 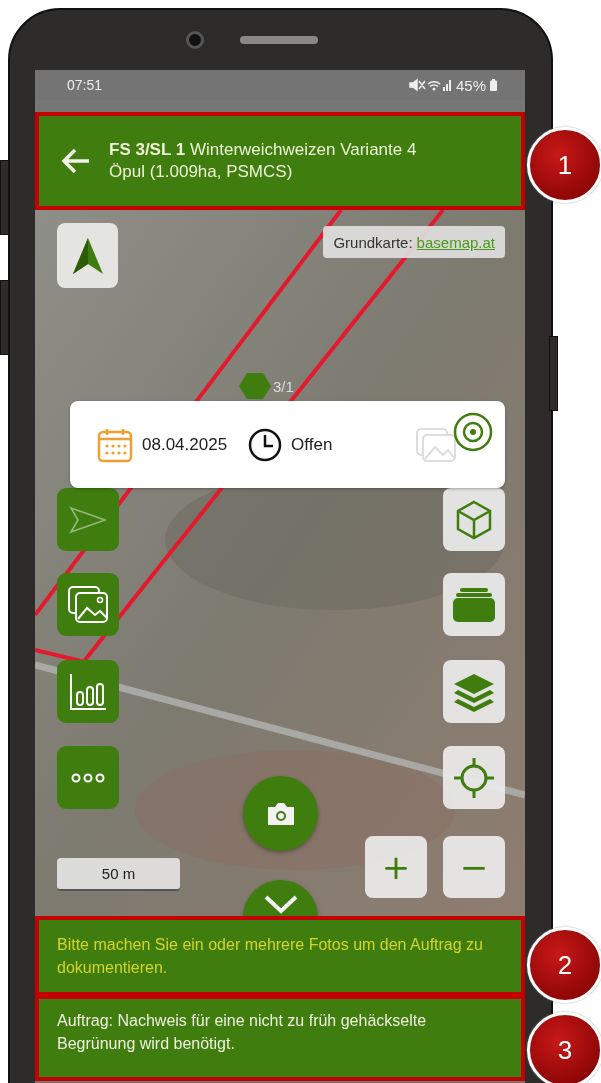 I want to click on stack-button, so click(x=474, y=604).